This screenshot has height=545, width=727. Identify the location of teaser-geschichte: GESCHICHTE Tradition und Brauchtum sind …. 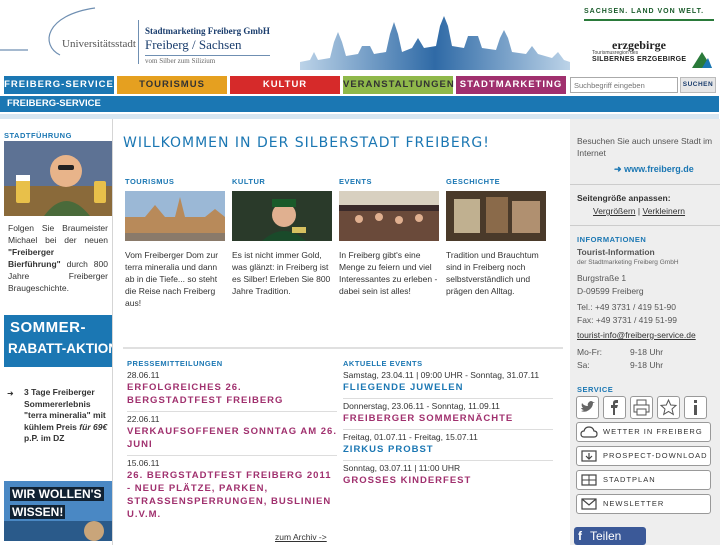
(496, 237).